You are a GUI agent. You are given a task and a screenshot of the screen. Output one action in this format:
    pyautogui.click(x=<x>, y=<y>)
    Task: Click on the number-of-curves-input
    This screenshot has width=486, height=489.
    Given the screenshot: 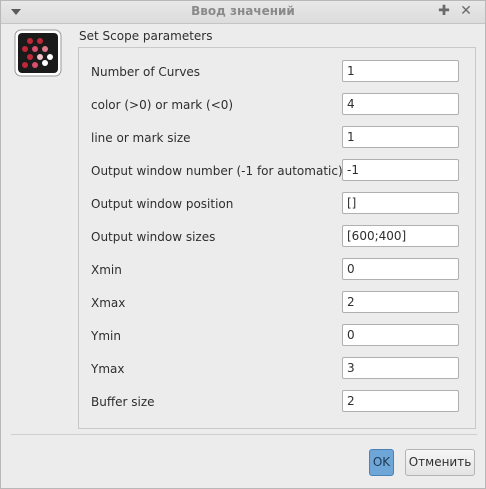 What is the action you would take?
    pyautogui.click(x=400, y=71)
    